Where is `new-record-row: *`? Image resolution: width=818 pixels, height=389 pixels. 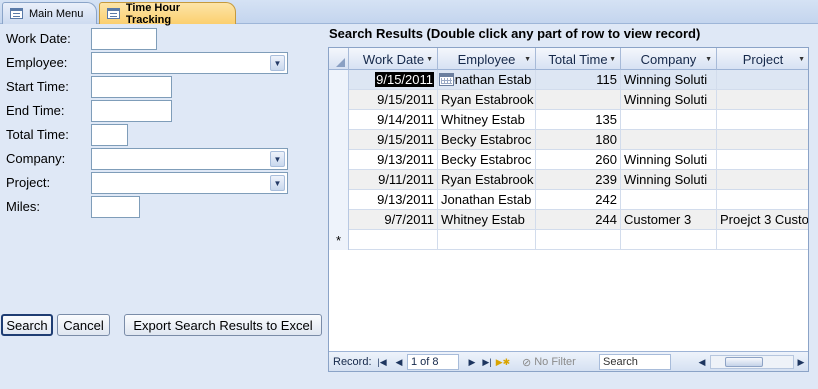 new-record-row: * is located at coordinates (568, 240).